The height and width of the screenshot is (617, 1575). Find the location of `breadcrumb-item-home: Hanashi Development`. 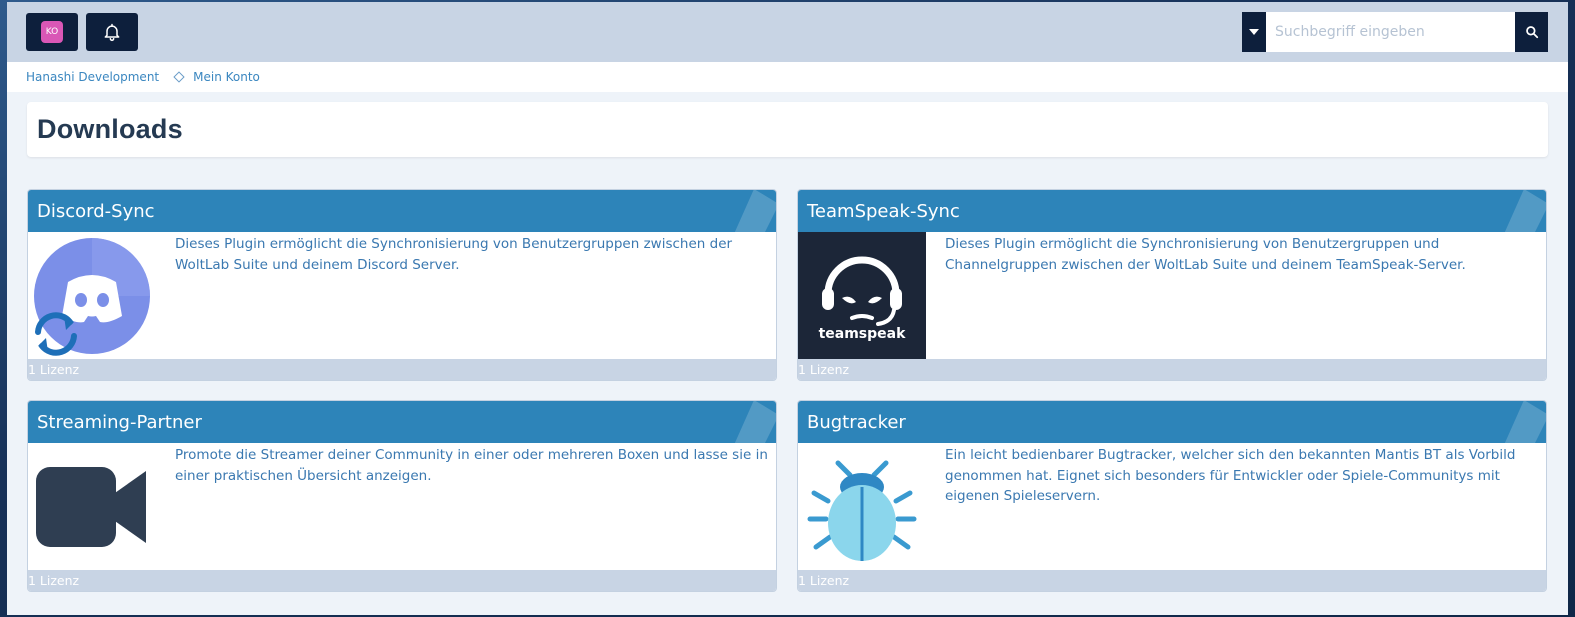

breadcrumb-item-home: Hanashi Development is located at coordinates (92, 77).